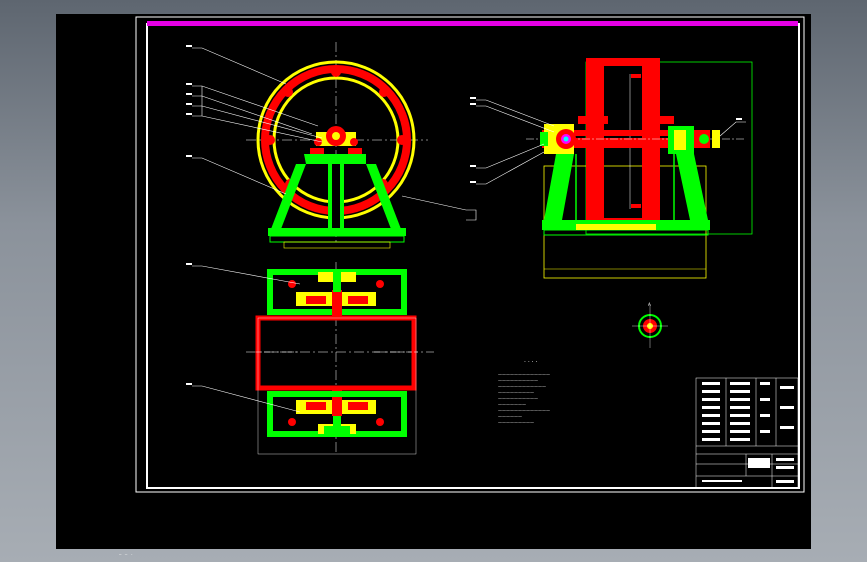  I want to click on note-line: ————————————, so click(522, 386).